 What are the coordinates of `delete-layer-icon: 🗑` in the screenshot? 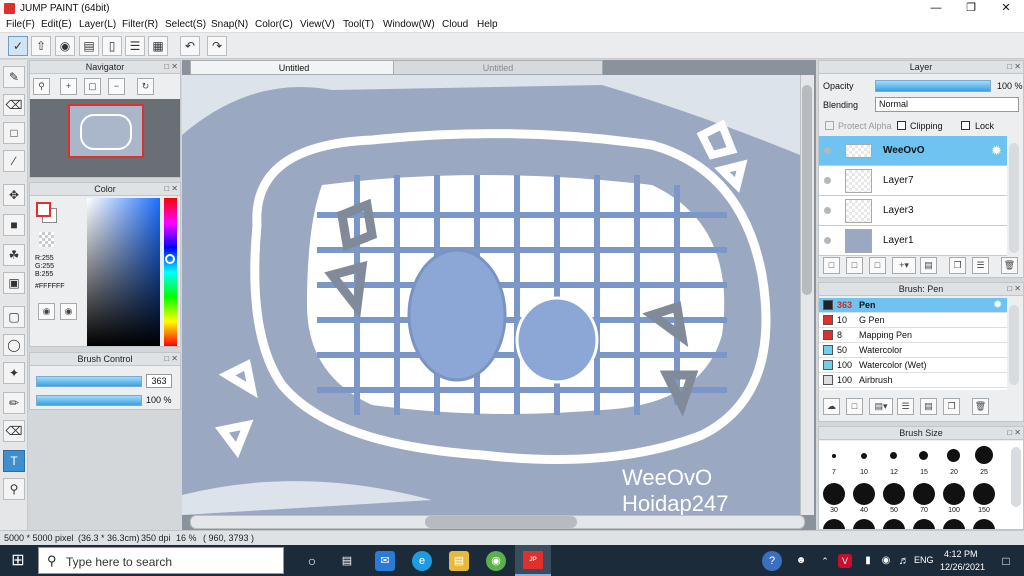 It's located at (1009, 265).